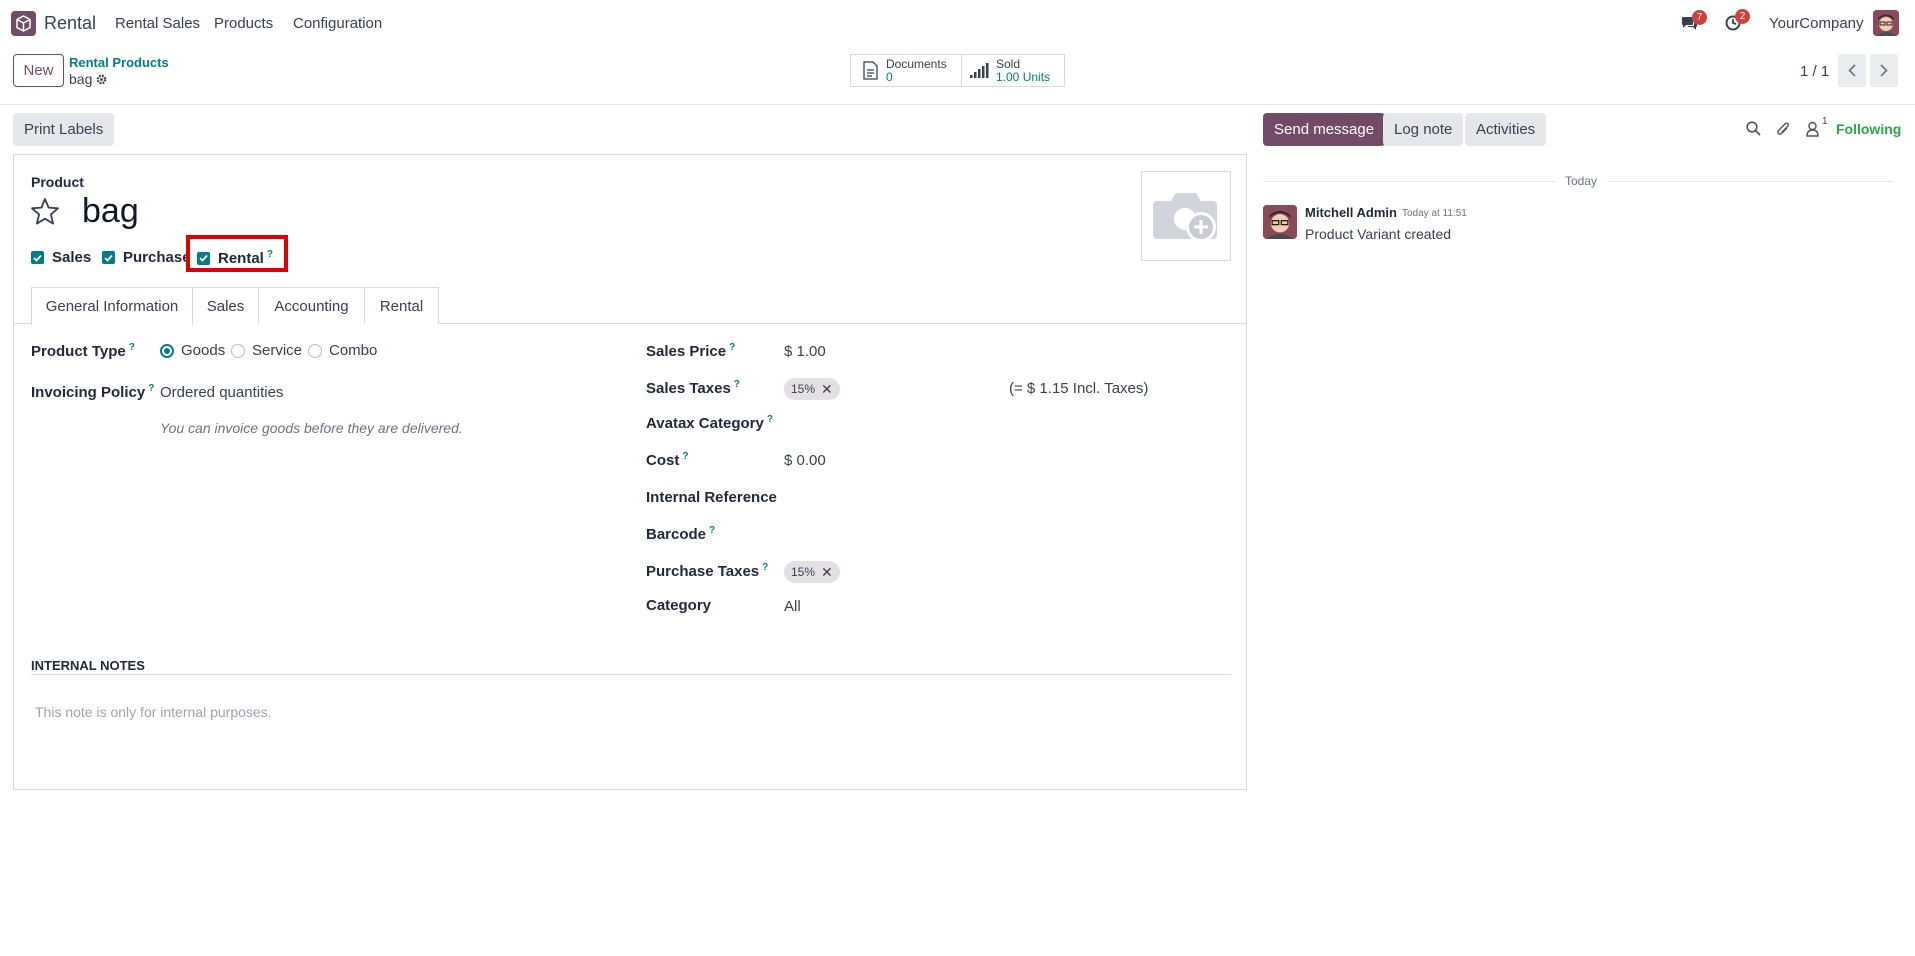  I want to click on documents-stat-button: Documents 0, so click(906, 70).